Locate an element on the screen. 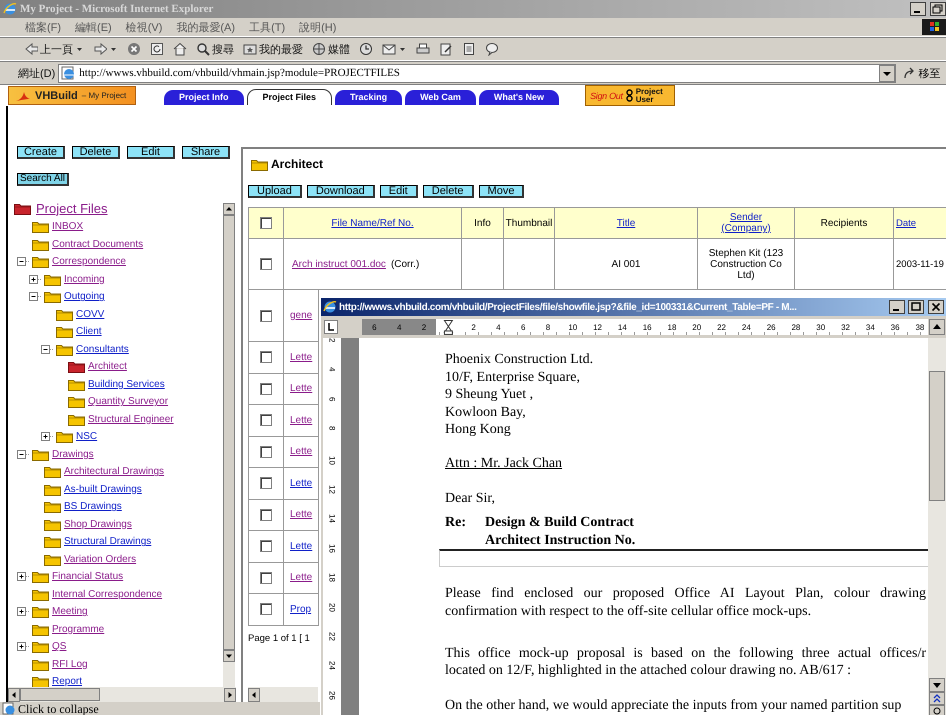 The width and height of the screenshot is (946, 715). expand-icon is located at coordinates (23, 612).